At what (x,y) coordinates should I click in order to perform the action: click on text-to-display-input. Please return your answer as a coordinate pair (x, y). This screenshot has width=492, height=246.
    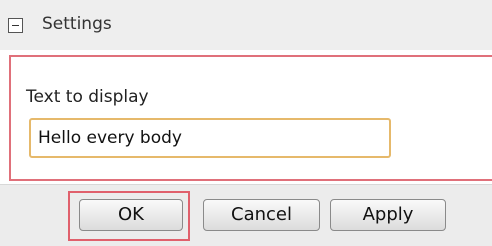
    Looking at the image, I should click on (210, 138).